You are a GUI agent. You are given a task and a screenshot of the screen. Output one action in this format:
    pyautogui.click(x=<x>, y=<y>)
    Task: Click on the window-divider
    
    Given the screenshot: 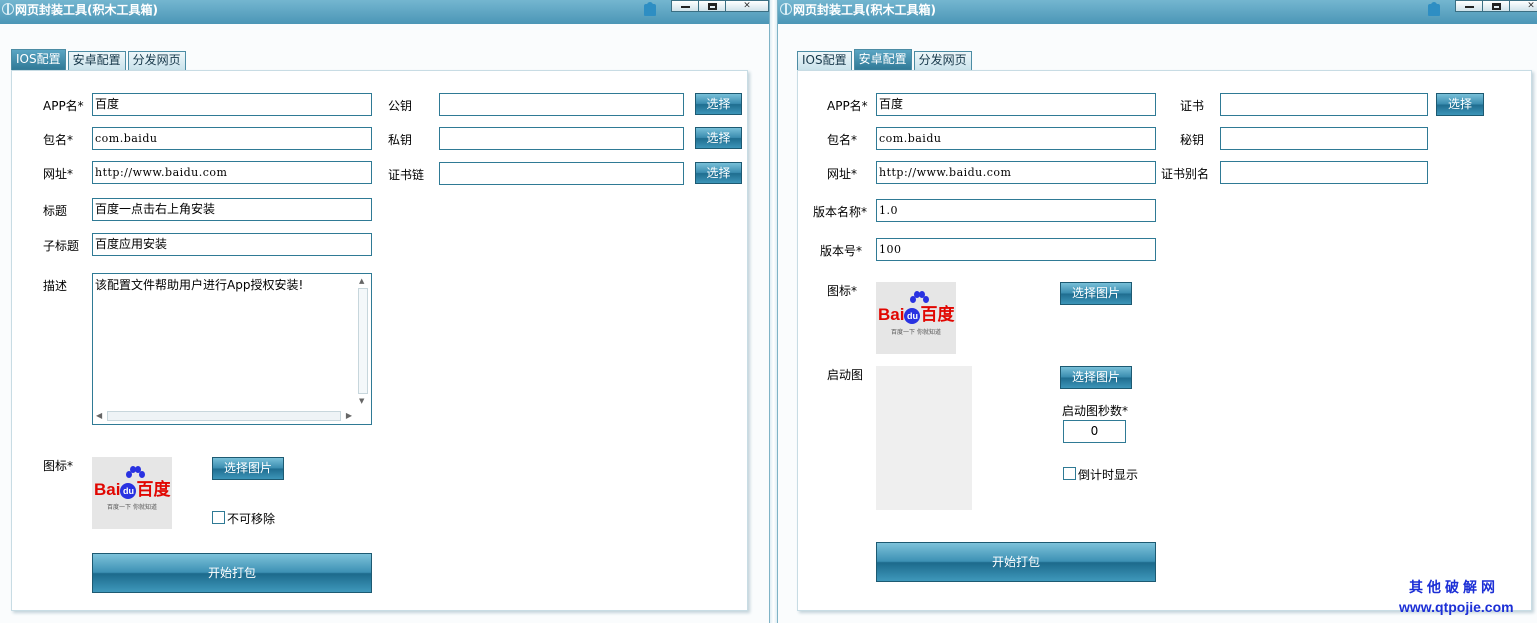 What is the action you would take?
    pyautogui.click(x=773, y=311)
    